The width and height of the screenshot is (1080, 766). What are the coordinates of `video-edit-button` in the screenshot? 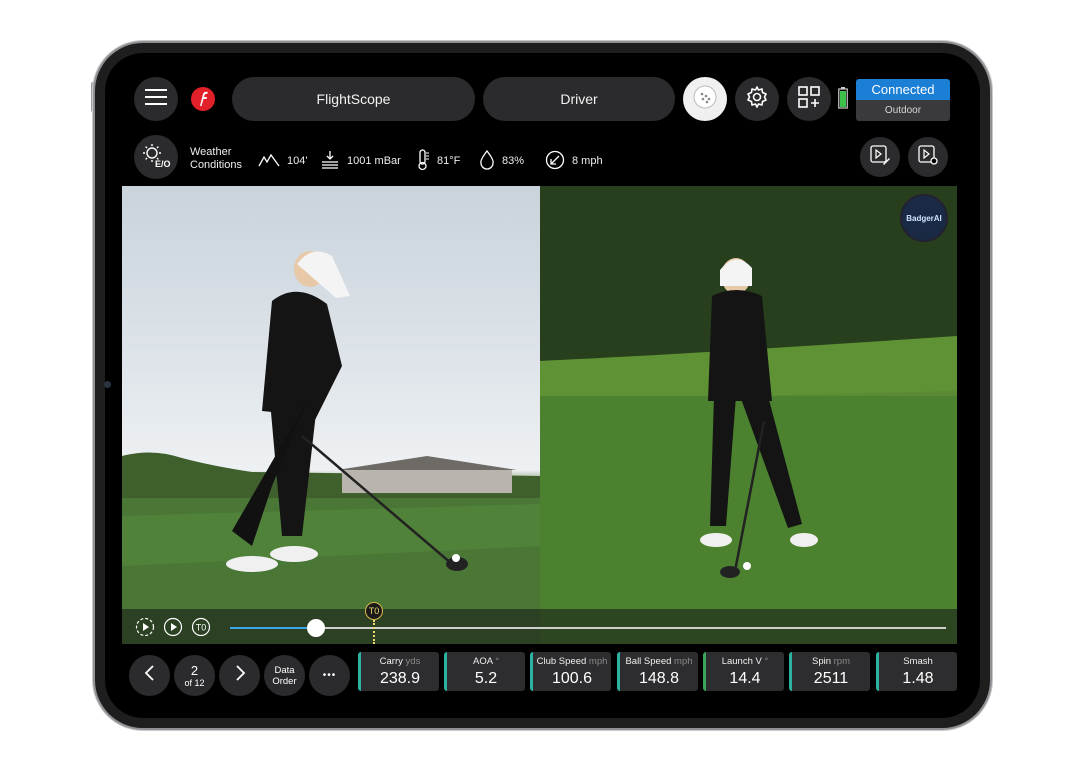 It's located at (880, 157).